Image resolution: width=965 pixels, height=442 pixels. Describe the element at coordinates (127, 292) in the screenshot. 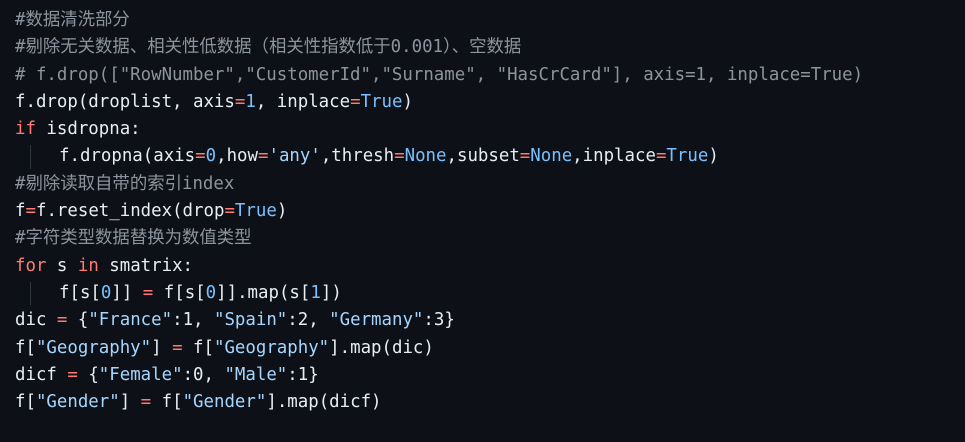

I see `code-token-plain: ]]` at that location.